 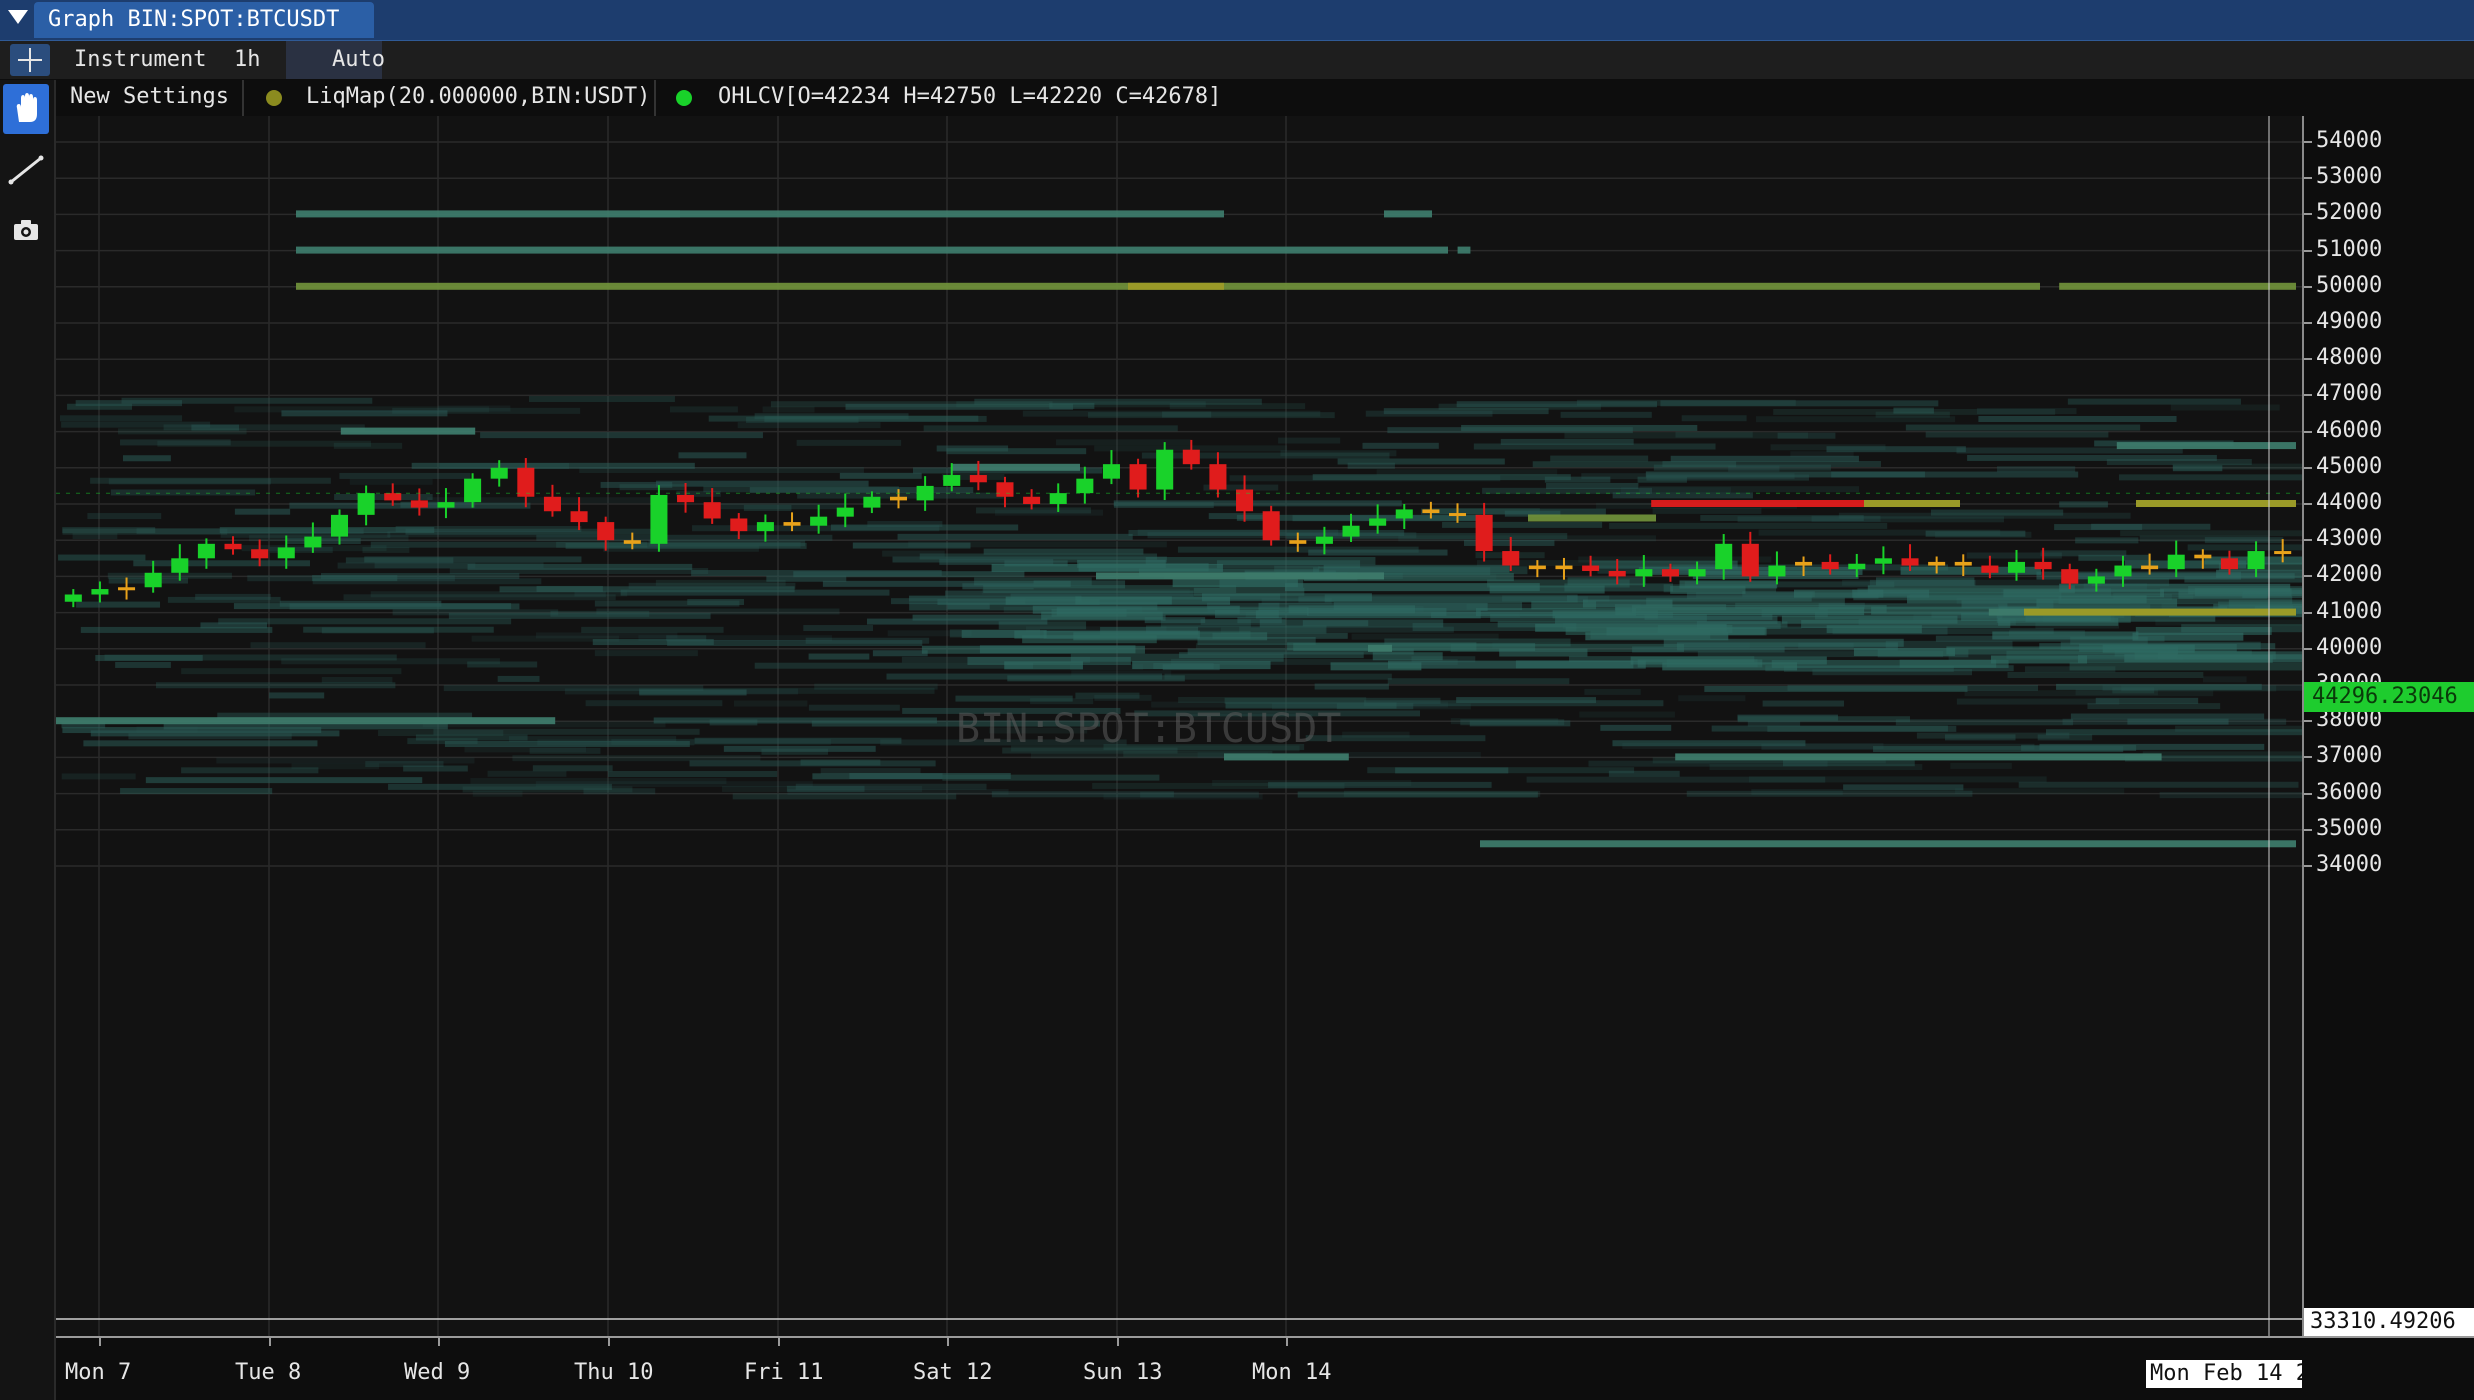 What do you see at coordinates (30, 60) in the screenshot?
I see `plus-icon` at bounding box center [30, 60].